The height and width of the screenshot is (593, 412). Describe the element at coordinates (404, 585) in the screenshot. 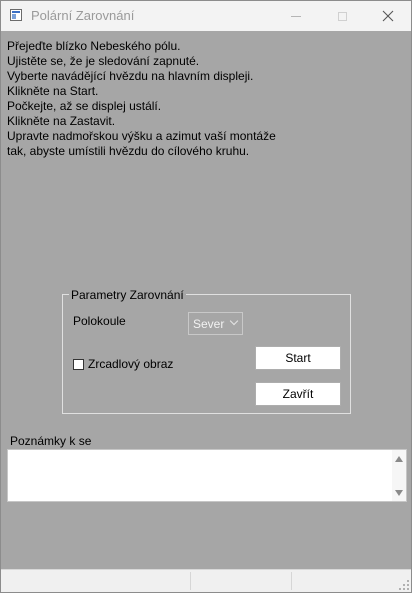

I see `resize-grip-icon` at that location.